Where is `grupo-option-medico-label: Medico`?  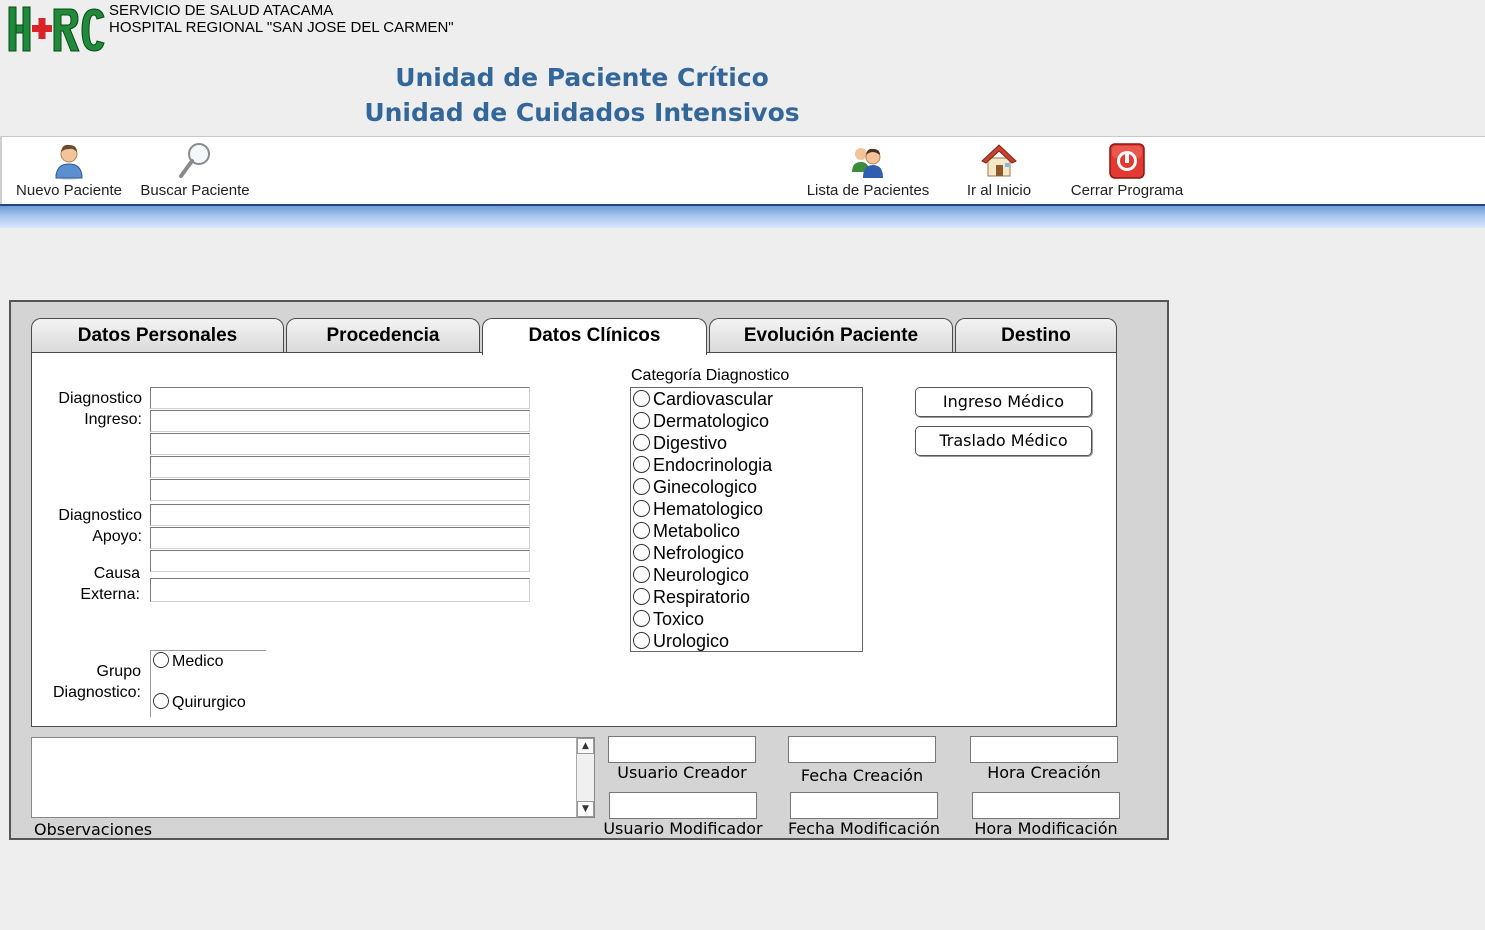
grupo-option-medico-label: Medico is located at coordinates (198, 661).